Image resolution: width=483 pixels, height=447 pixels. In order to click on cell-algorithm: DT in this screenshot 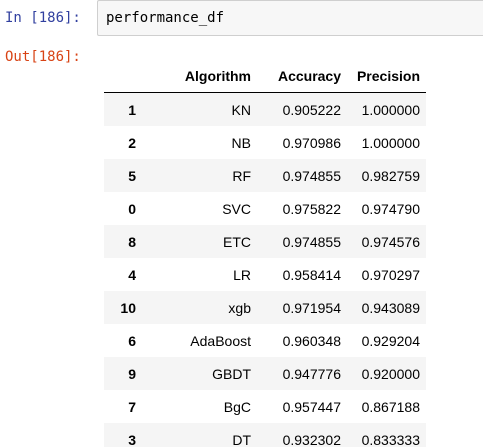, I will do `click(241, 439)`.